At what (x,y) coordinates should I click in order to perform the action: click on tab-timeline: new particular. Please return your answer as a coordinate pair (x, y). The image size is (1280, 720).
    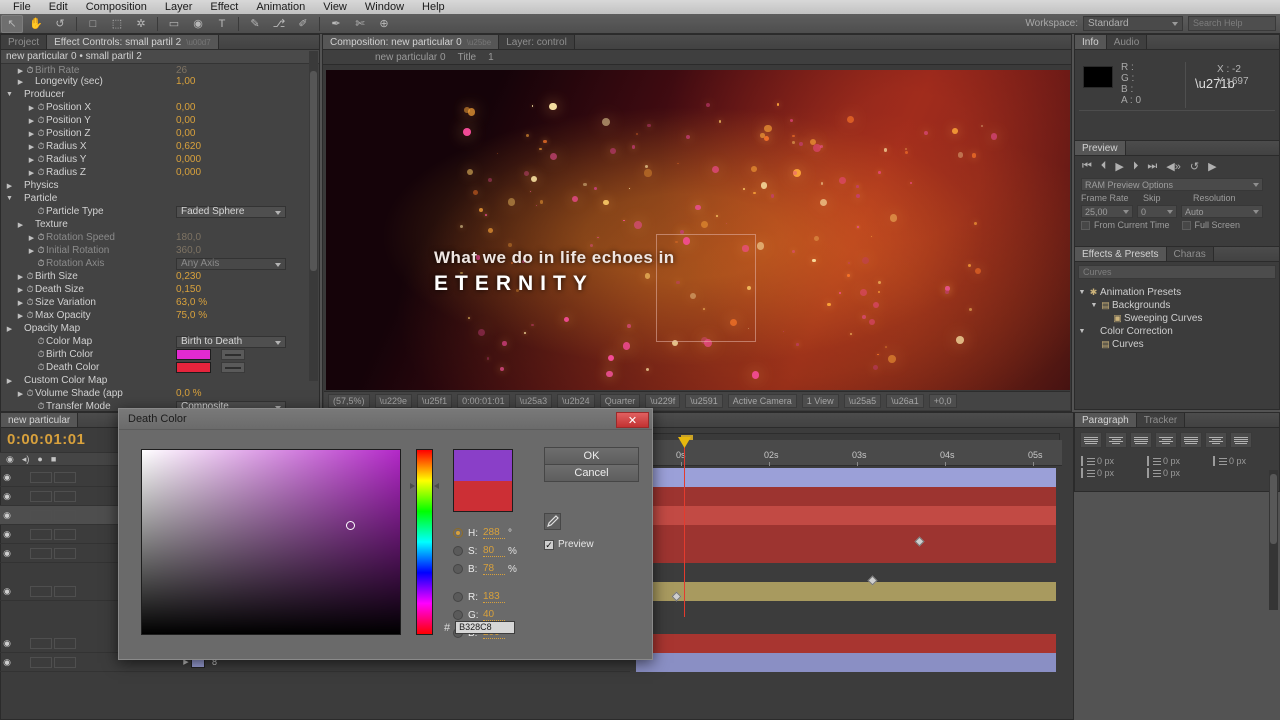
    Looking at the image, I should click on (40, 420).